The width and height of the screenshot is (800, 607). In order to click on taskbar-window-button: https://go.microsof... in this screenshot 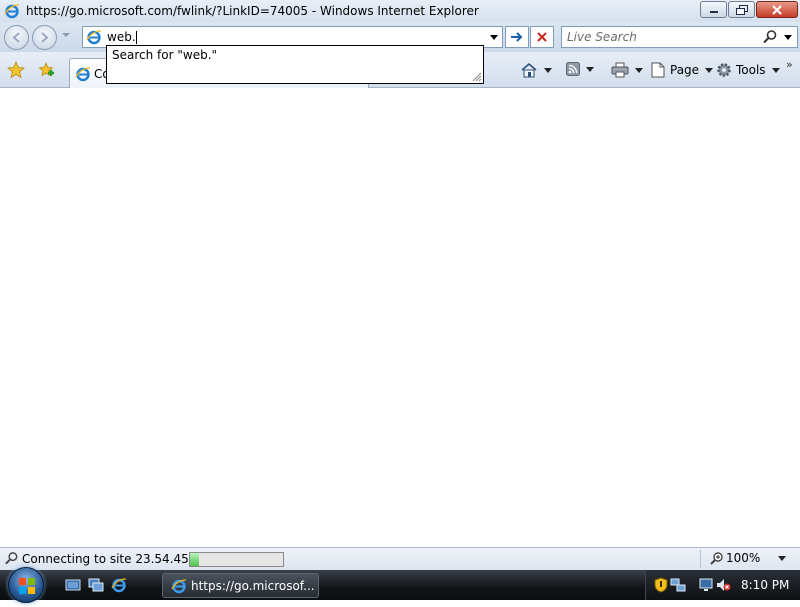, I will do `click(240, 585)`.